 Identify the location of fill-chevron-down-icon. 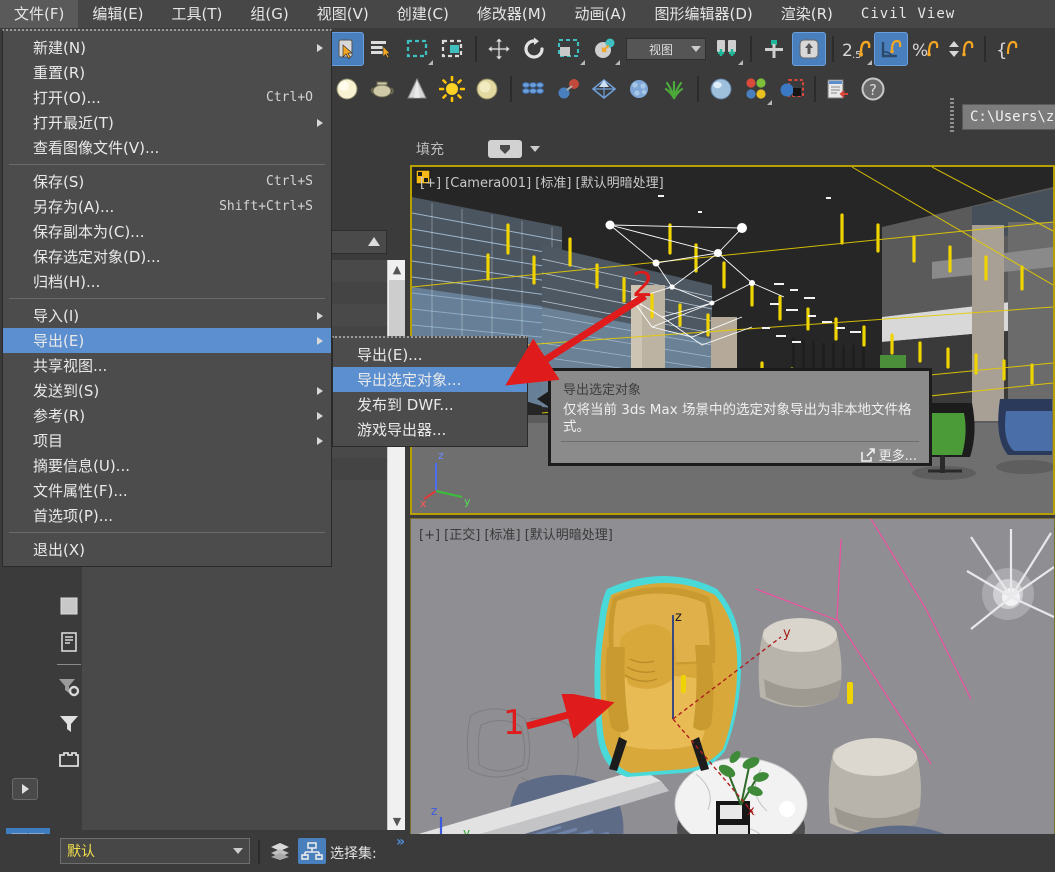
(535, 149).